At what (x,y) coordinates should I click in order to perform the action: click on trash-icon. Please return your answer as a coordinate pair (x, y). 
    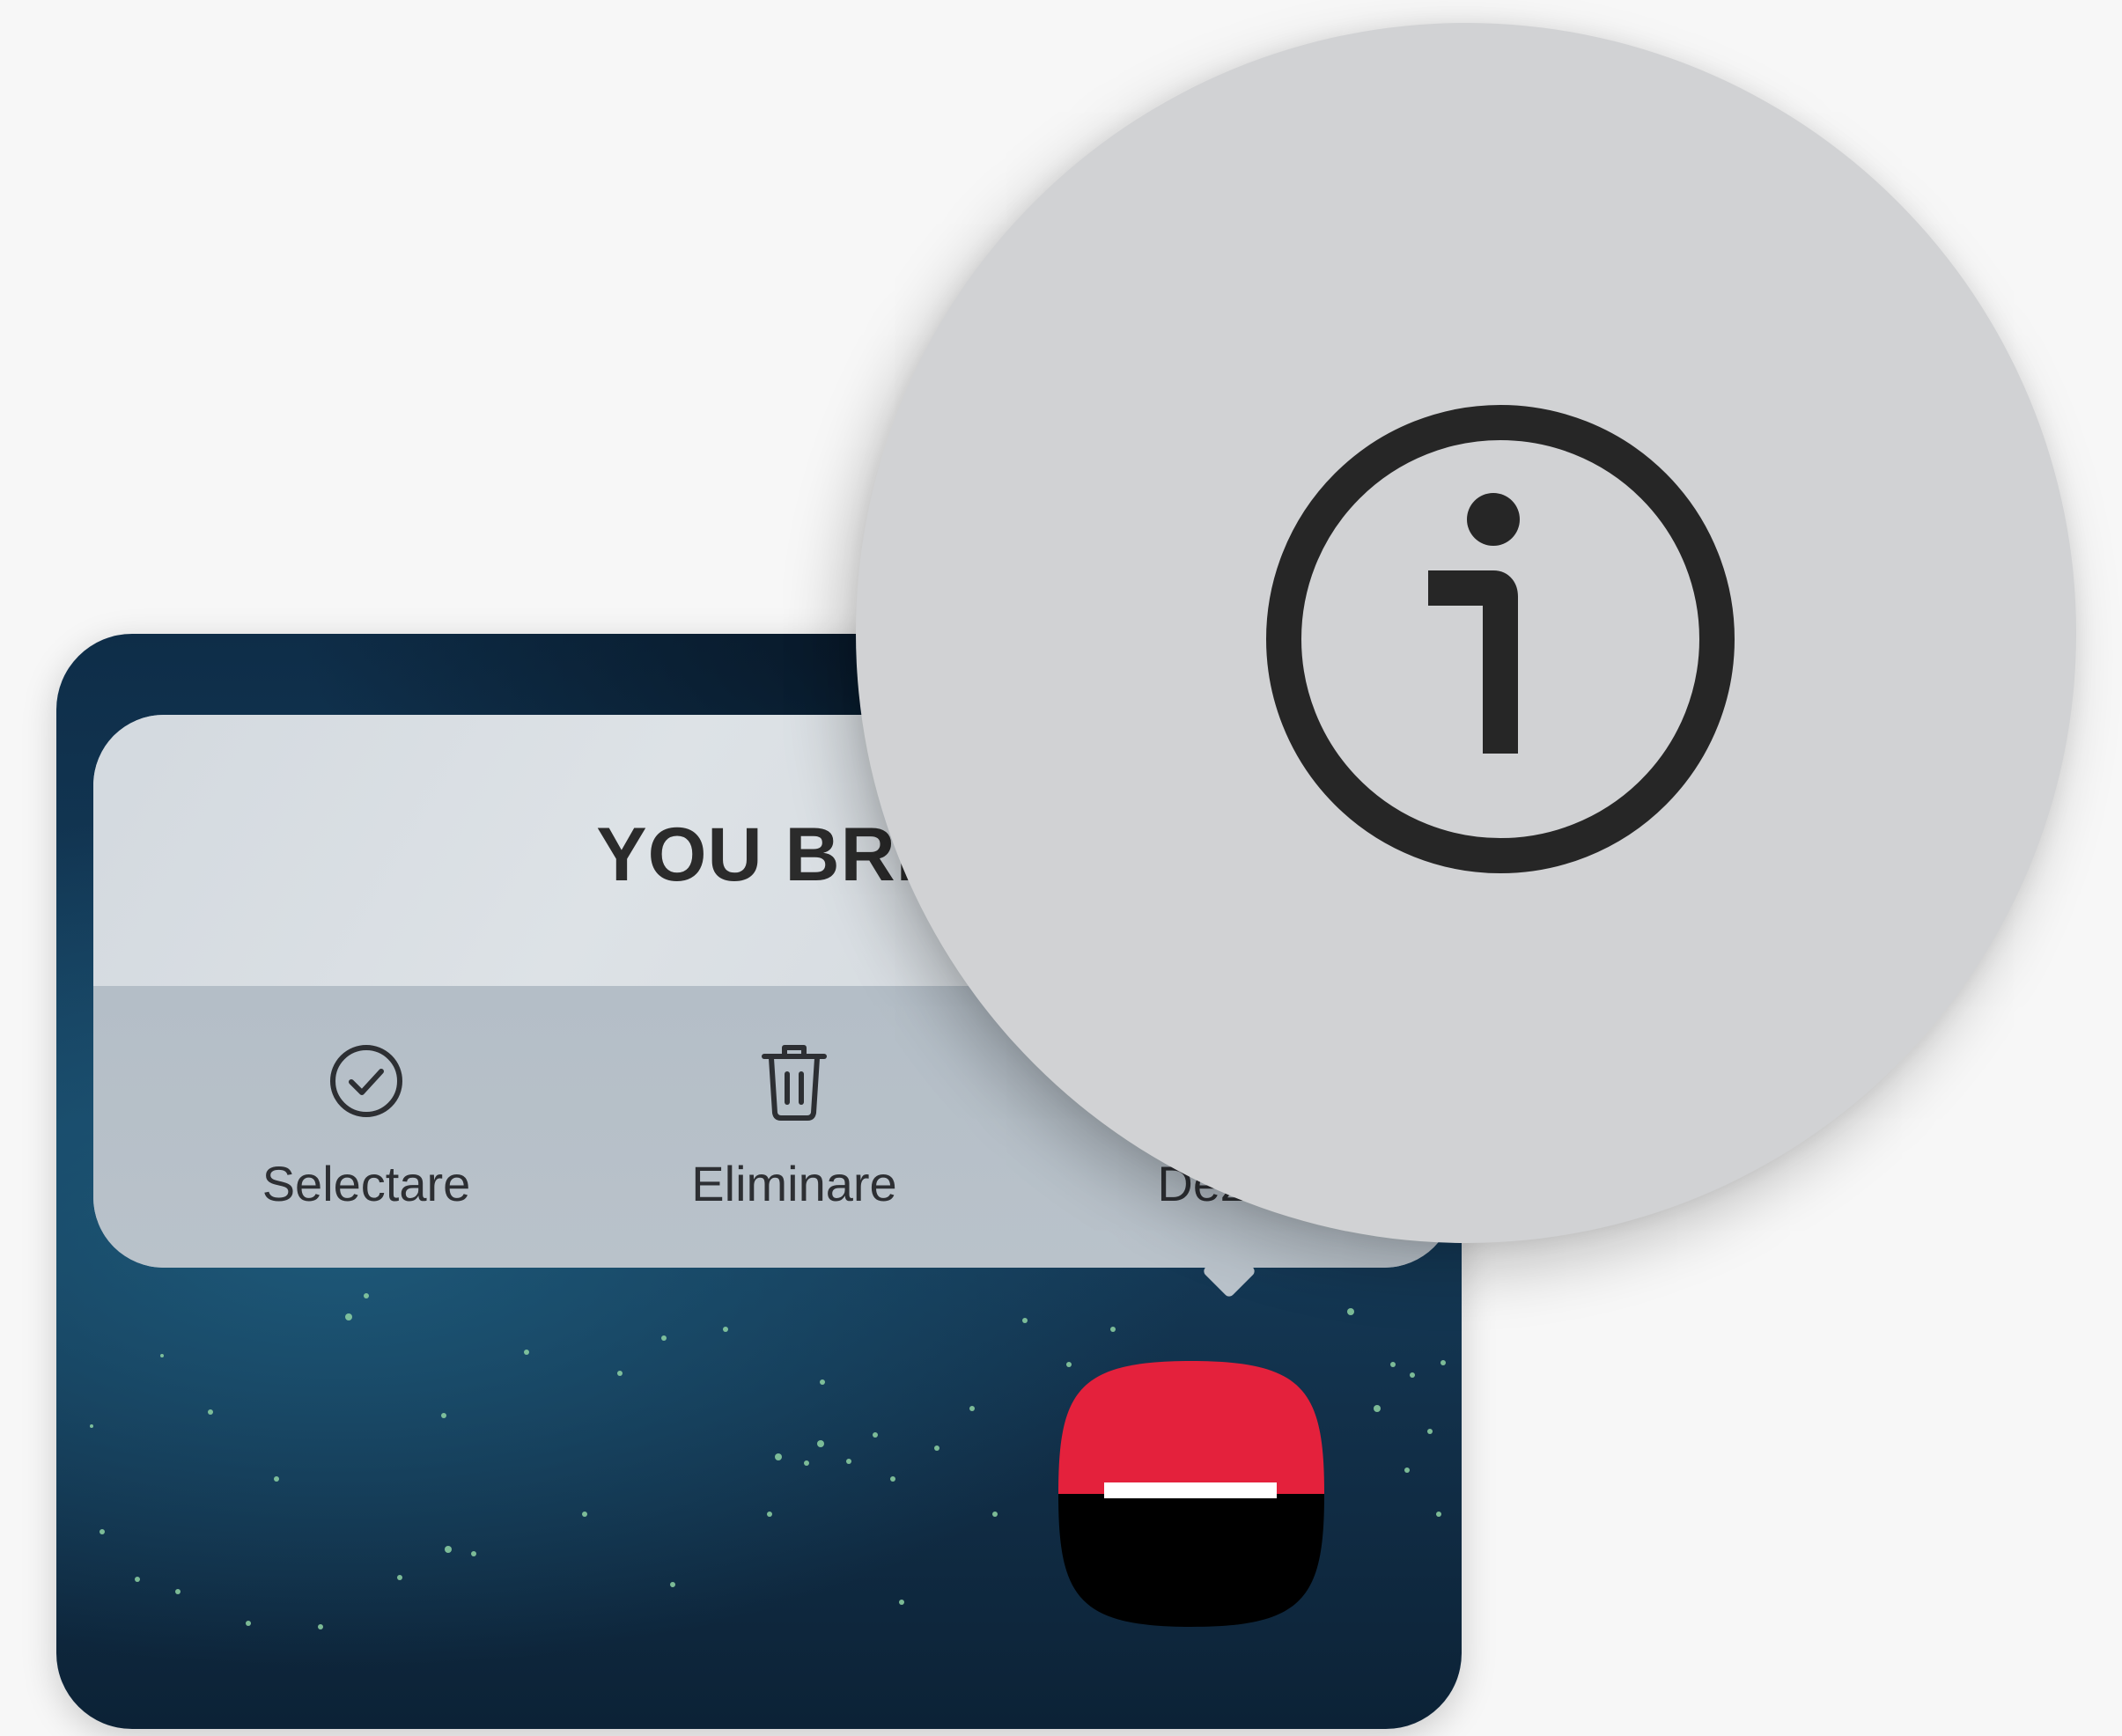
    Looking at the image, I should click on (794, 1083).